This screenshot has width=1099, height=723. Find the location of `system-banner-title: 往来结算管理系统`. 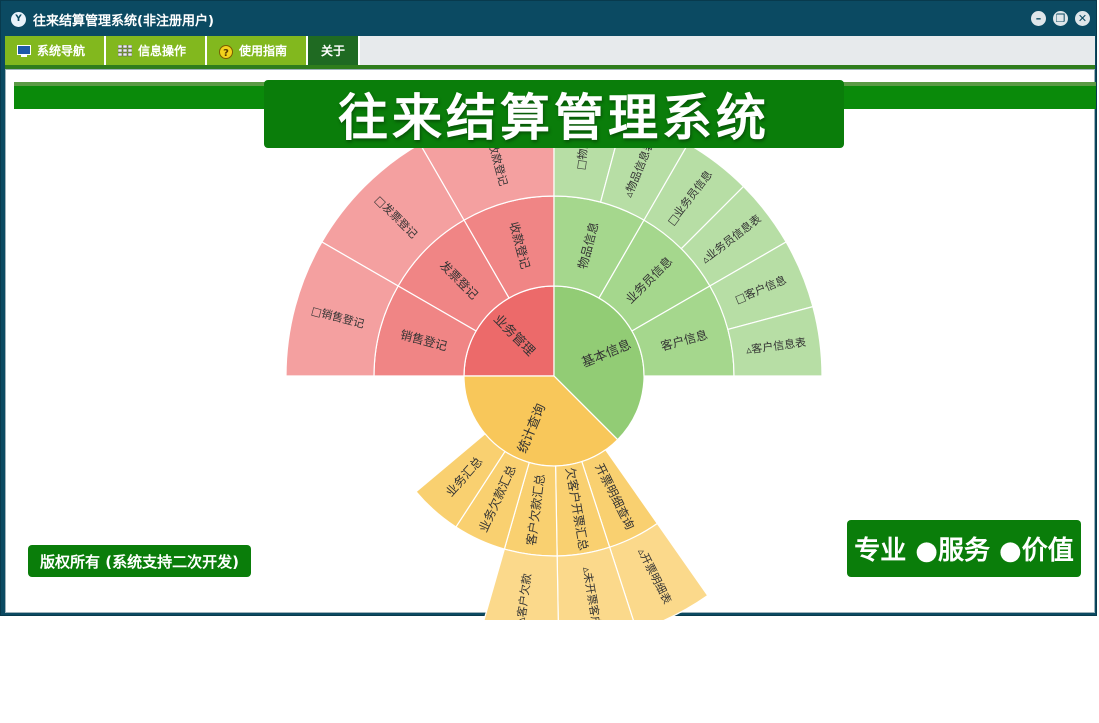

system-banner-title: 往来结算管理系统 is located at coordinates (554, 114).